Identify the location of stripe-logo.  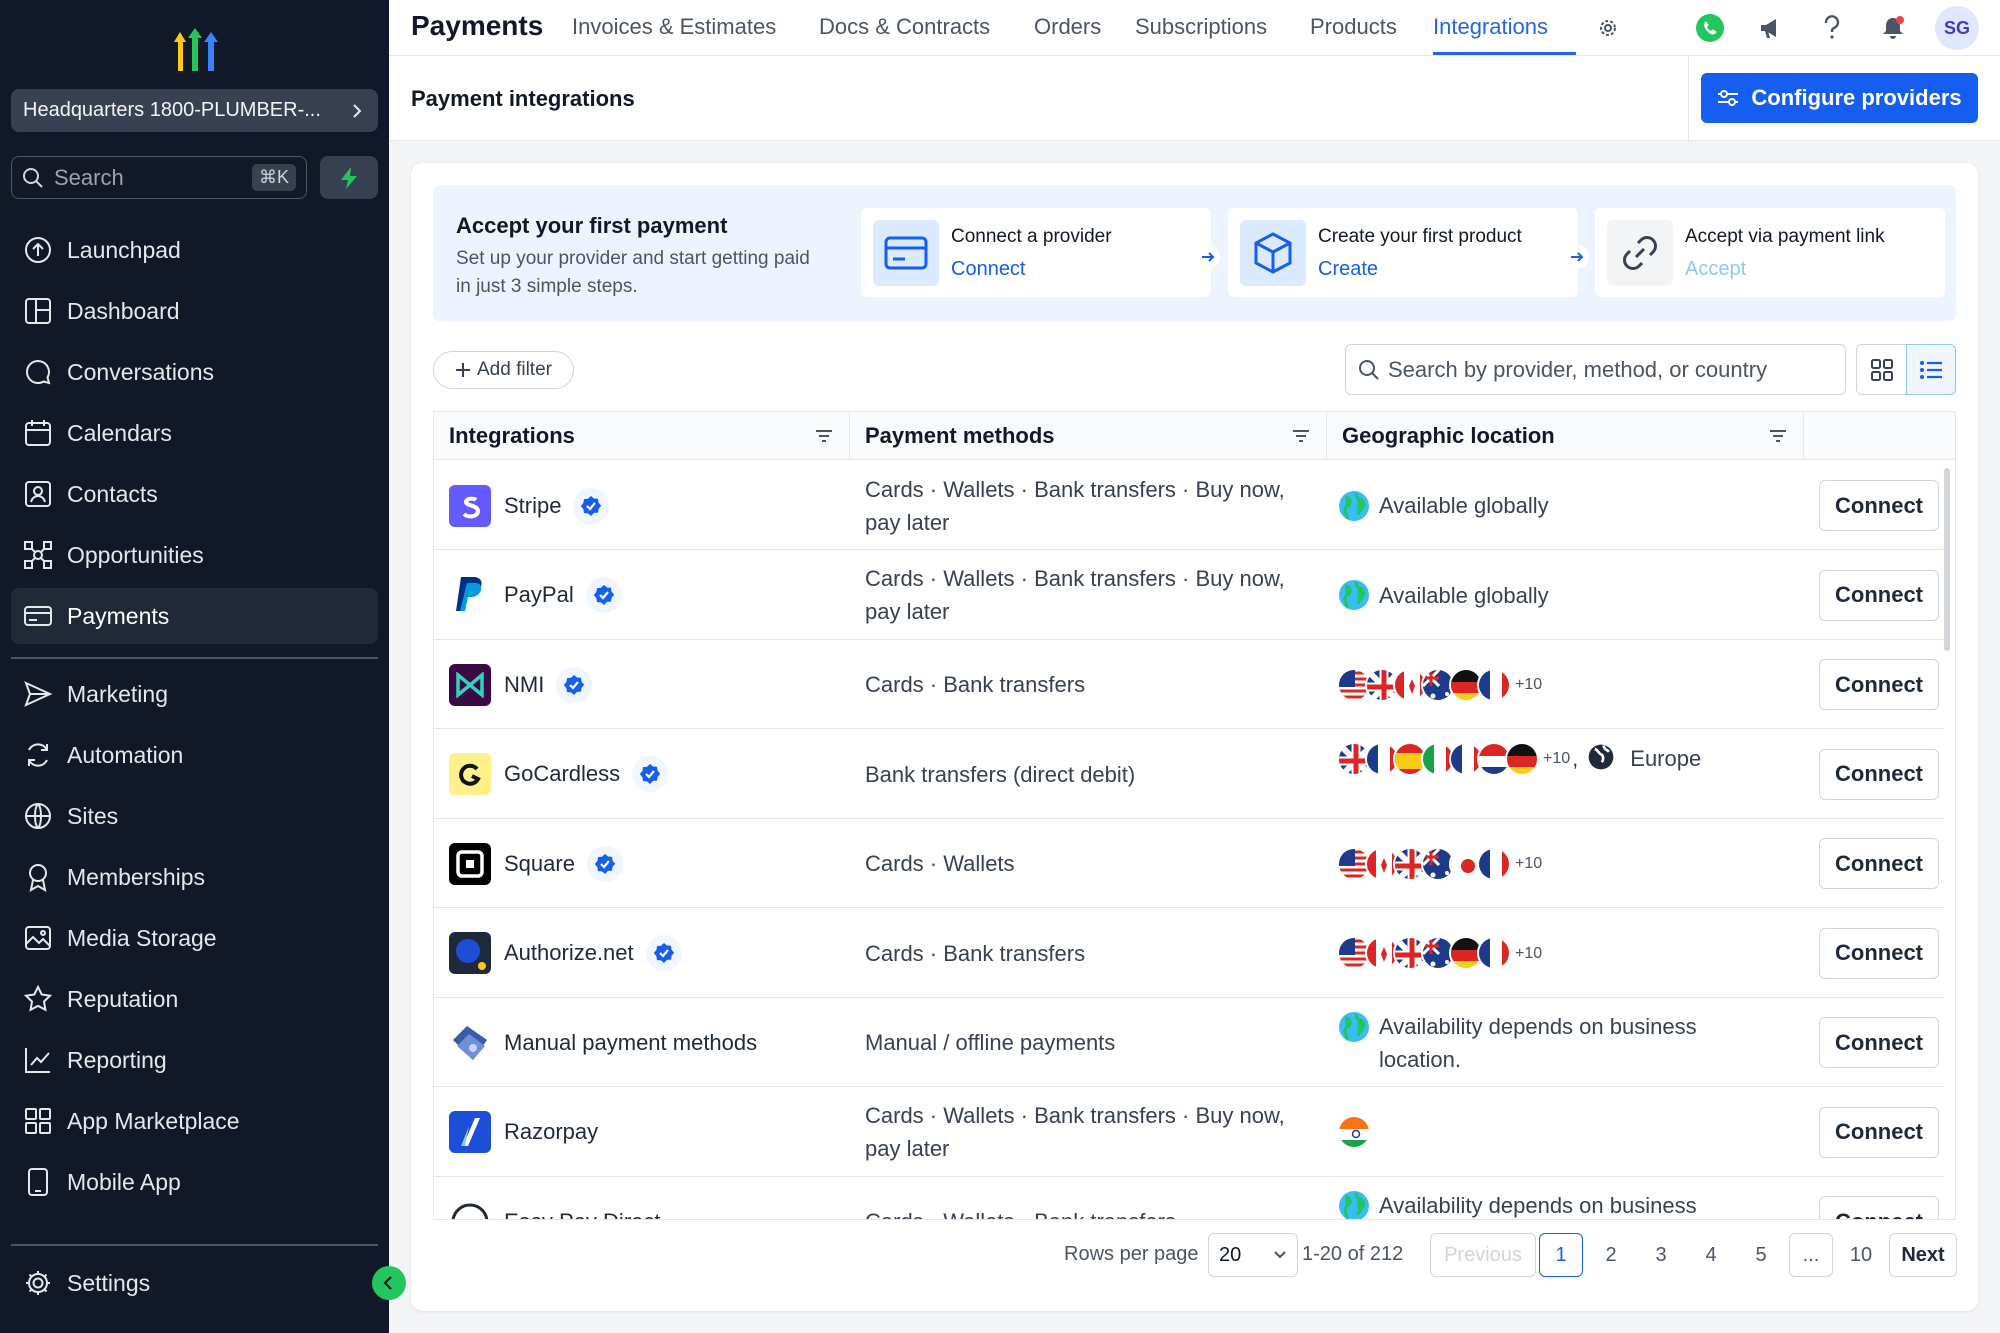
(470, 505).